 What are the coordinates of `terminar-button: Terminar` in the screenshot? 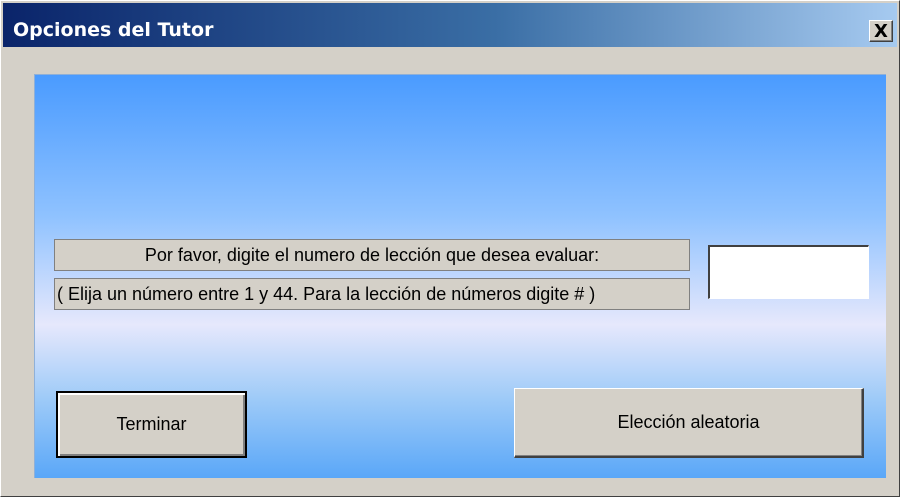 It's located at (151, 424).